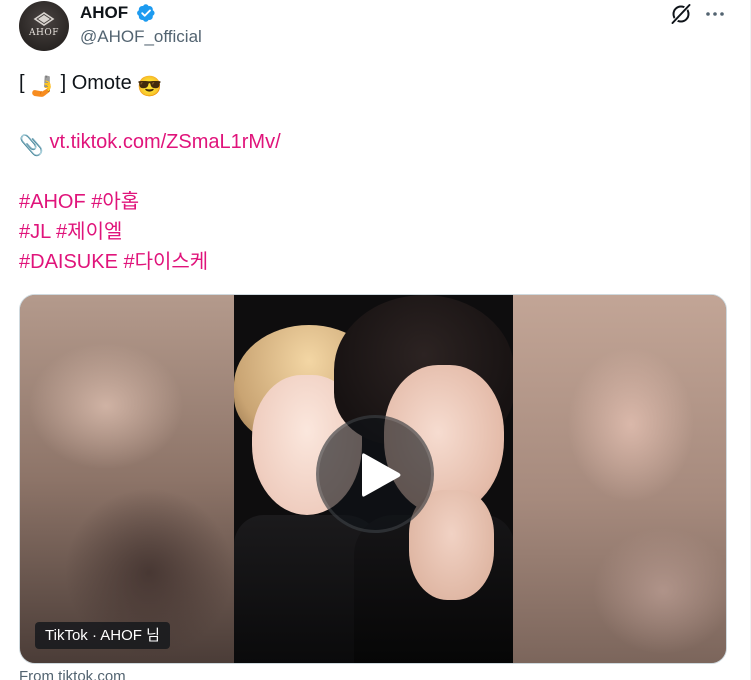  I want to click on tweet-link-line: 📎 vt.tiktok.com/ZSmaL1rMv/, so click(150, 144).